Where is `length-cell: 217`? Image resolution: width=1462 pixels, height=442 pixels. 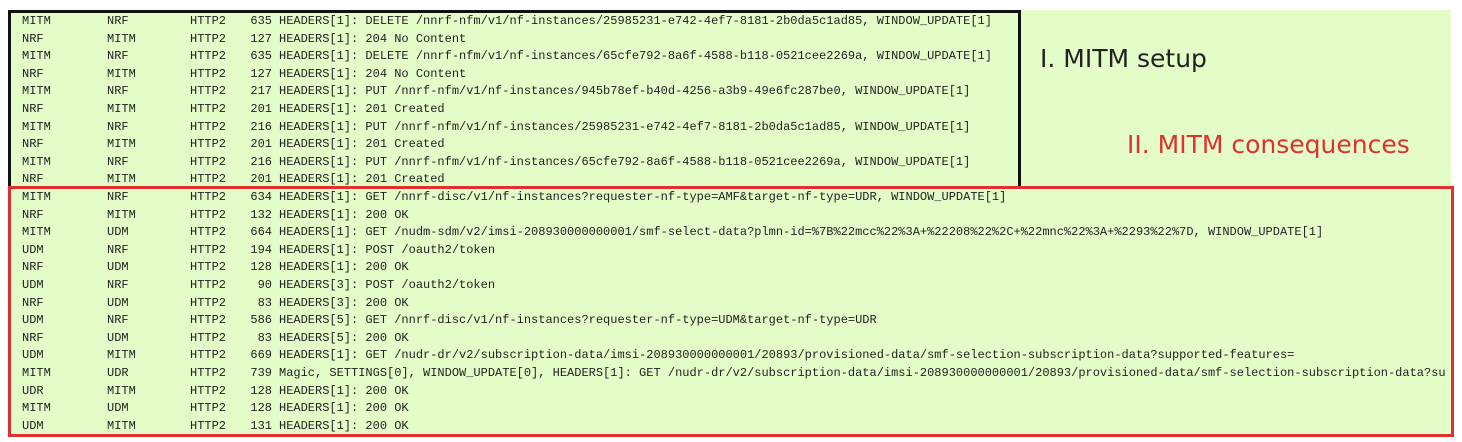
length-cell: 217 is located at coordinates (261, 91).